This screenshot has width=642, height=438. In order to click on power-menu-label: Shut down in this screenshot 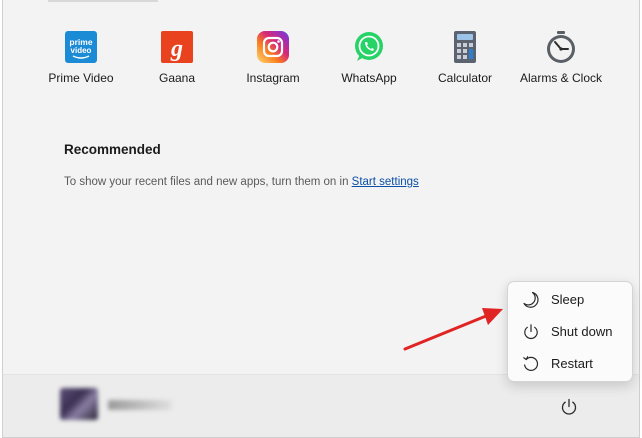, I will do `click(582, 331)`.